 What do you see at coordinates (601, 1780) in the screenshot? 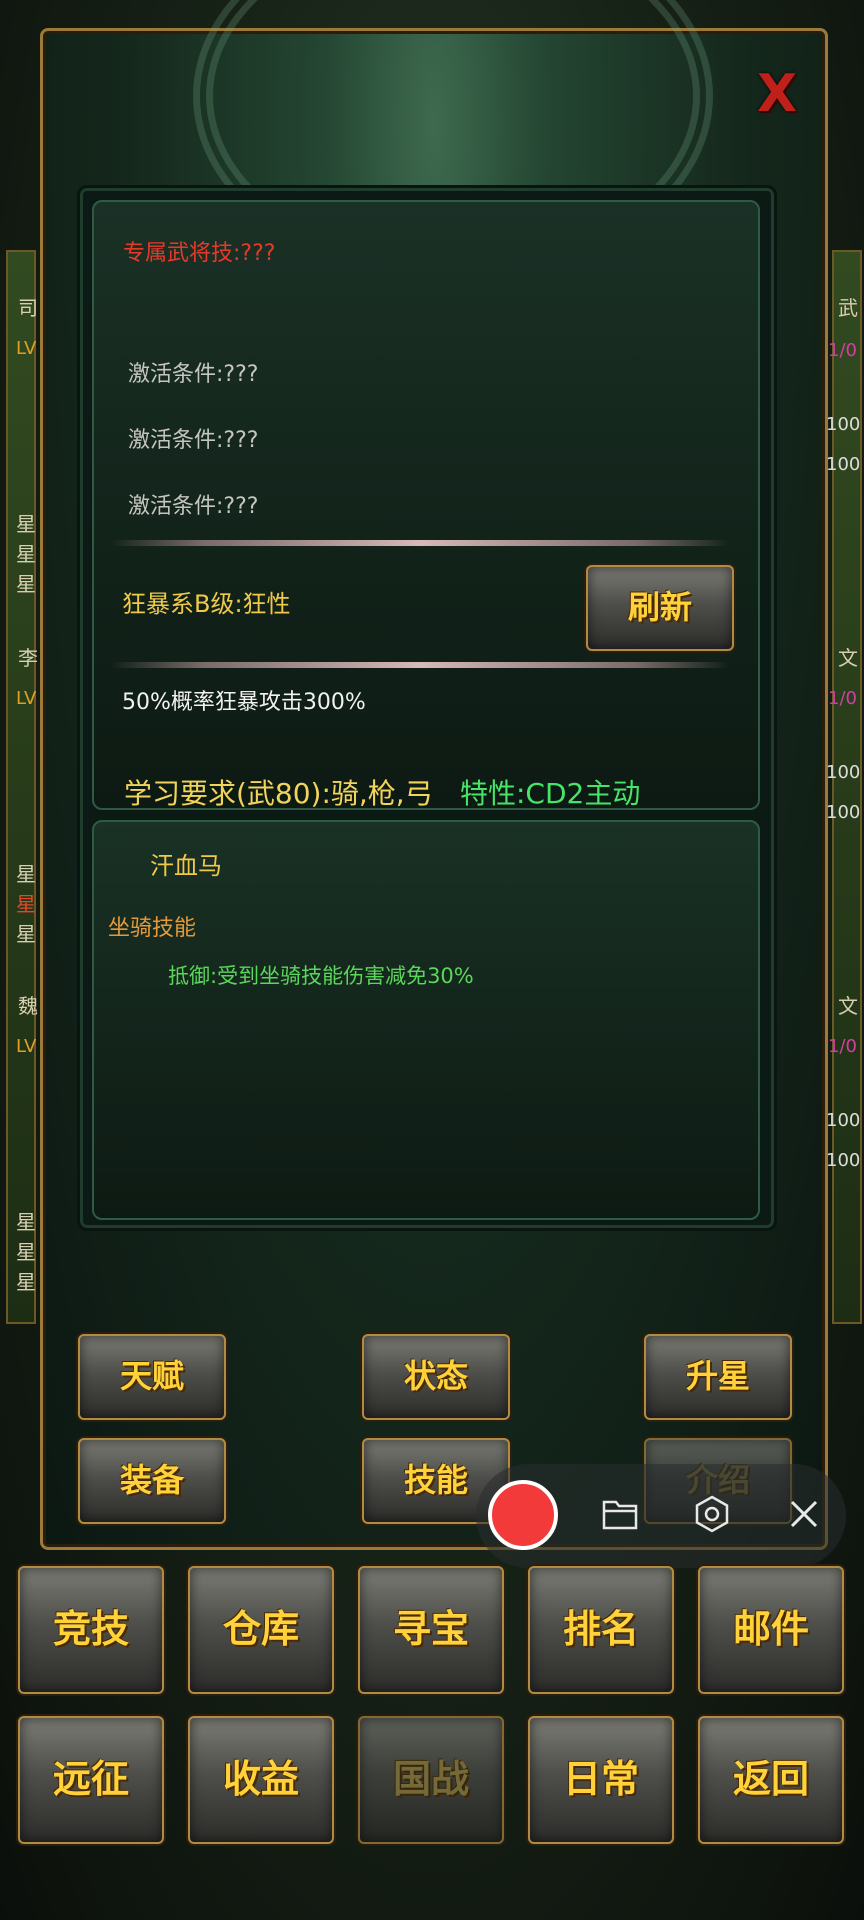
I see `nav-daily-button: 日常` at bounding box center [601, 1780].